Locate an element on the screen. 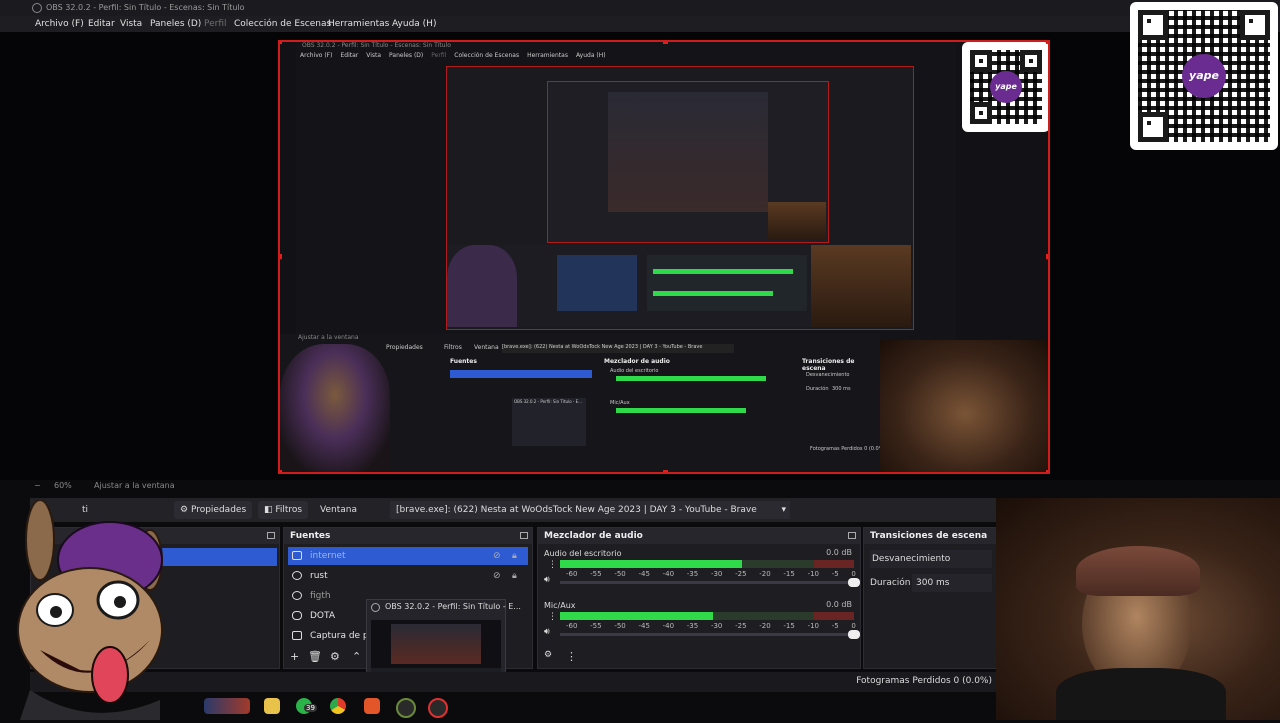 The image size is (1280, 723). app-icon is located at coordinates (406, 708).